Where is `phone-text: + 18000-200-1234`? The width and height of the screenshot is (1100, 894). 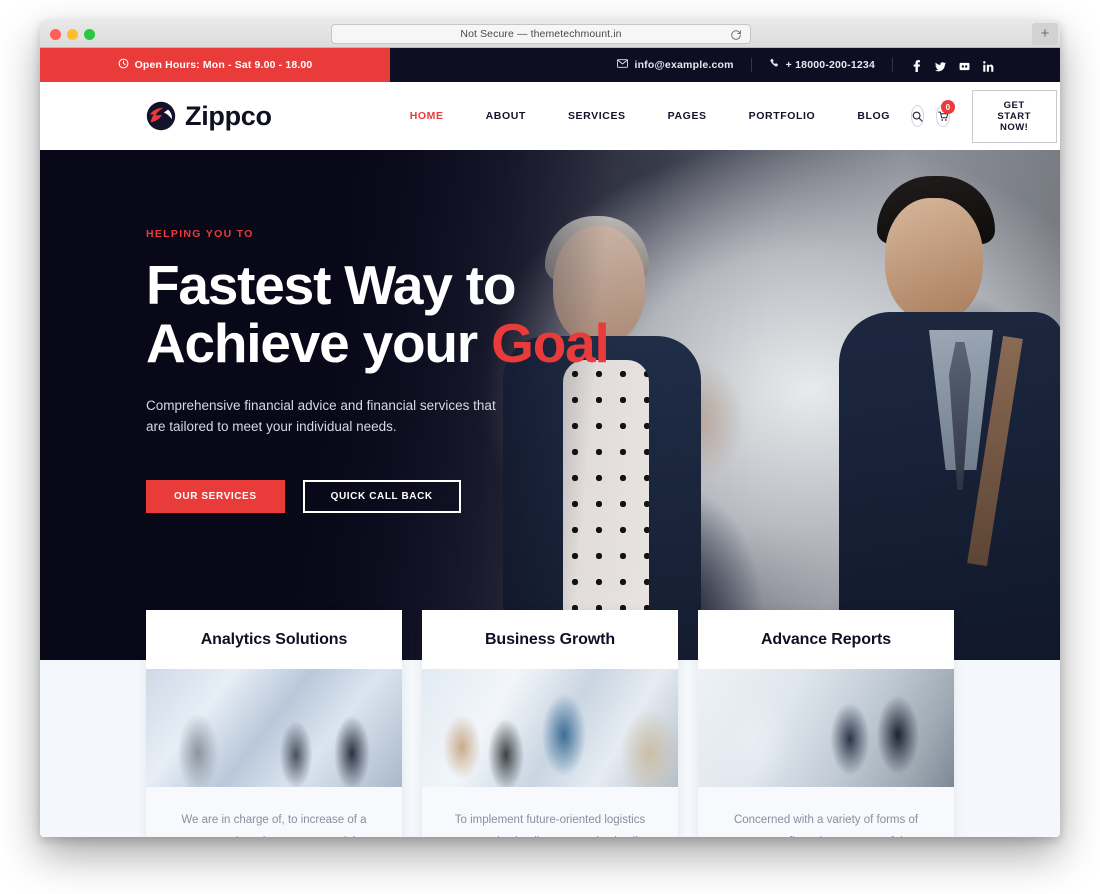
phone-text: + 18000-200-1234 is located at coordinates (830, 65).